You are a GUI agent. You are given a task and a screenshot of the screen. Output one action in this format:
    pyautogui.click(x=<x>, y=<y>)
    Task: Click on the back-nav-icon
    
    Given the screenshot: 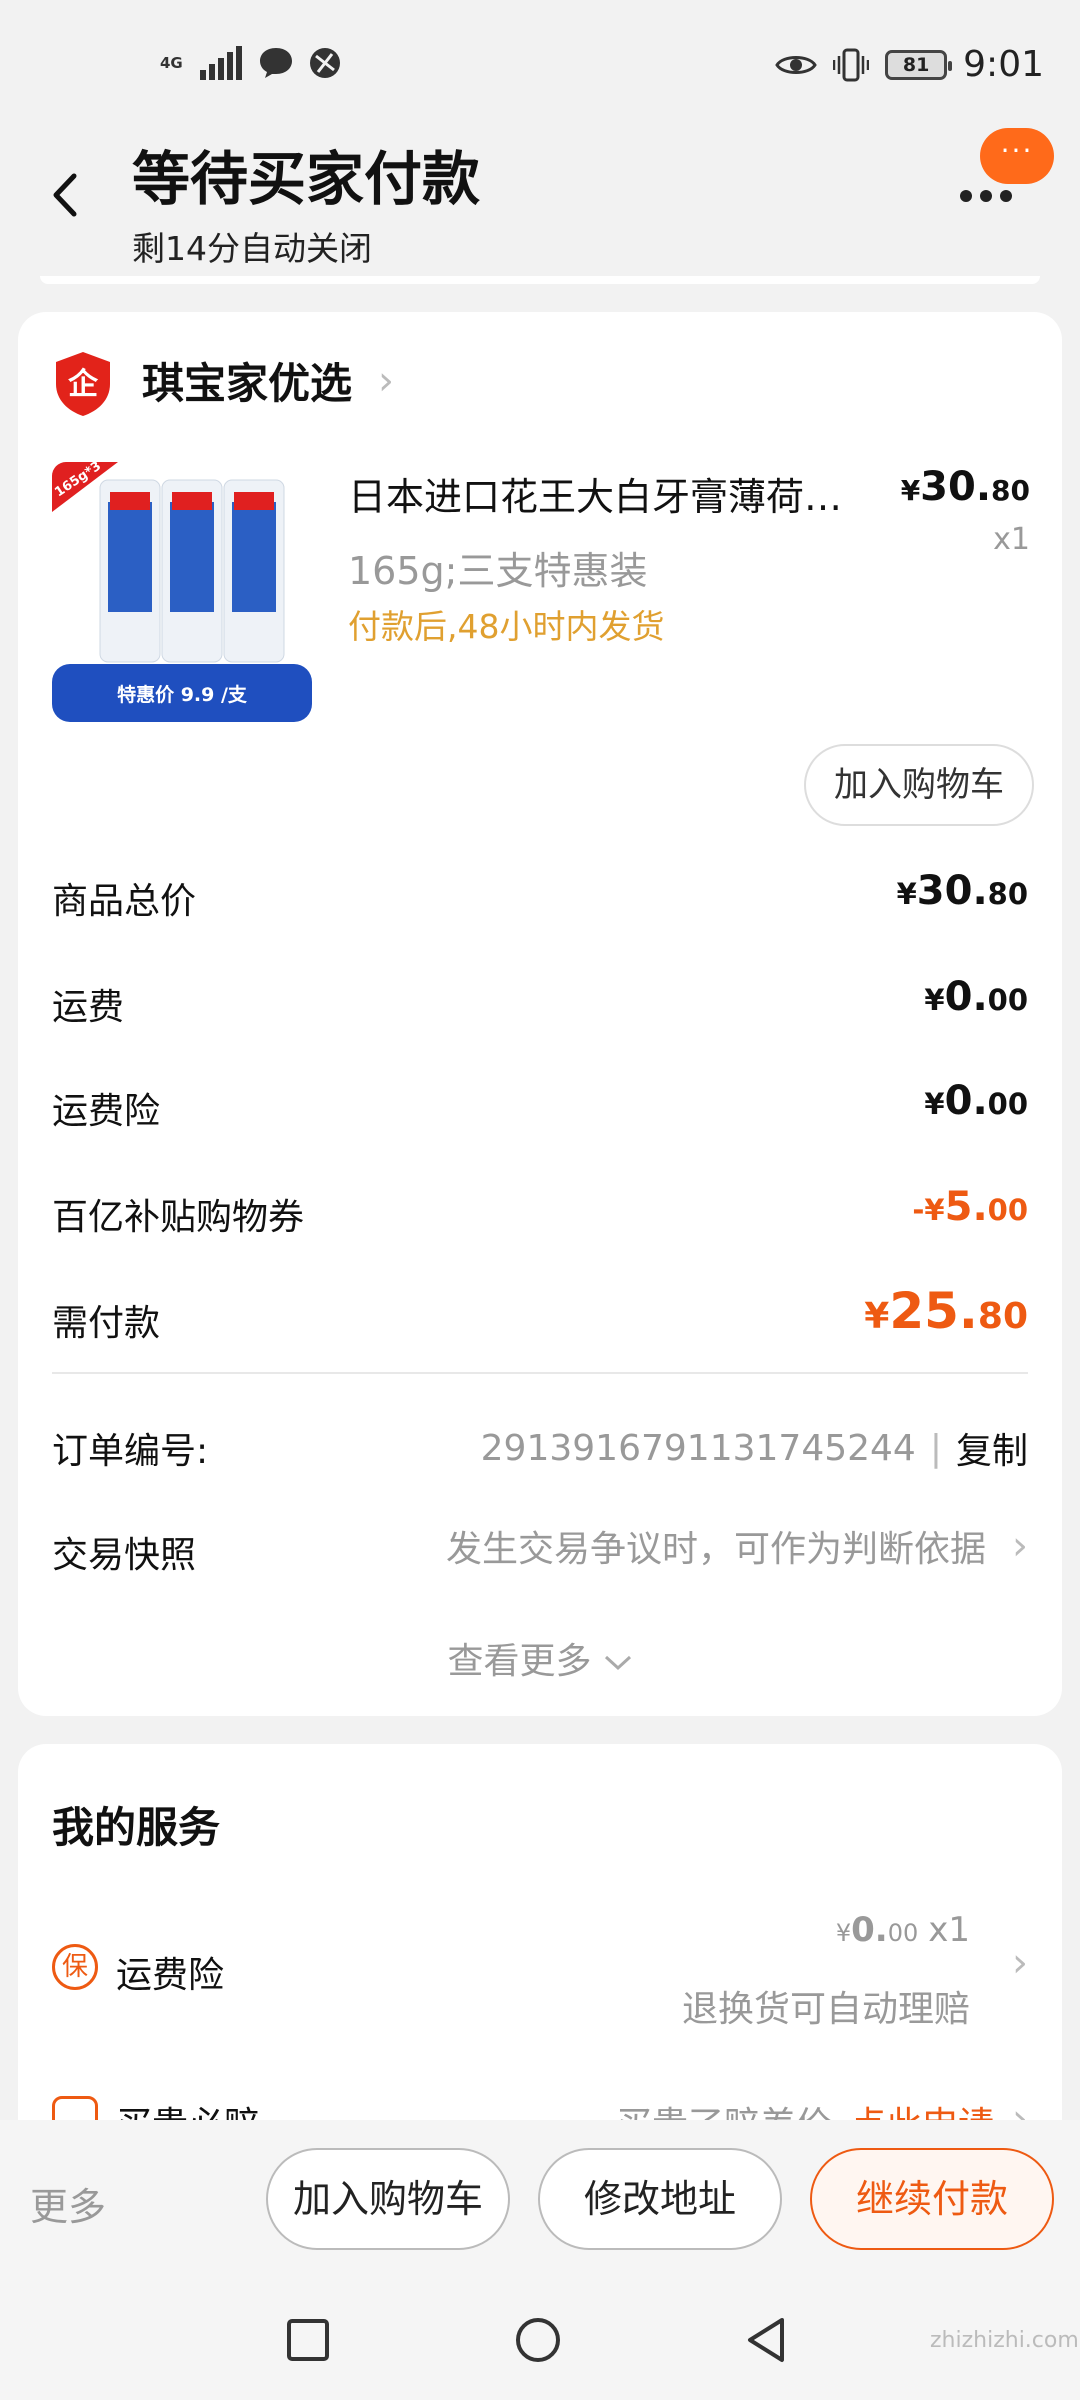 What is the action you would take?
    pyautogui.click(x=766, y=2340)
    